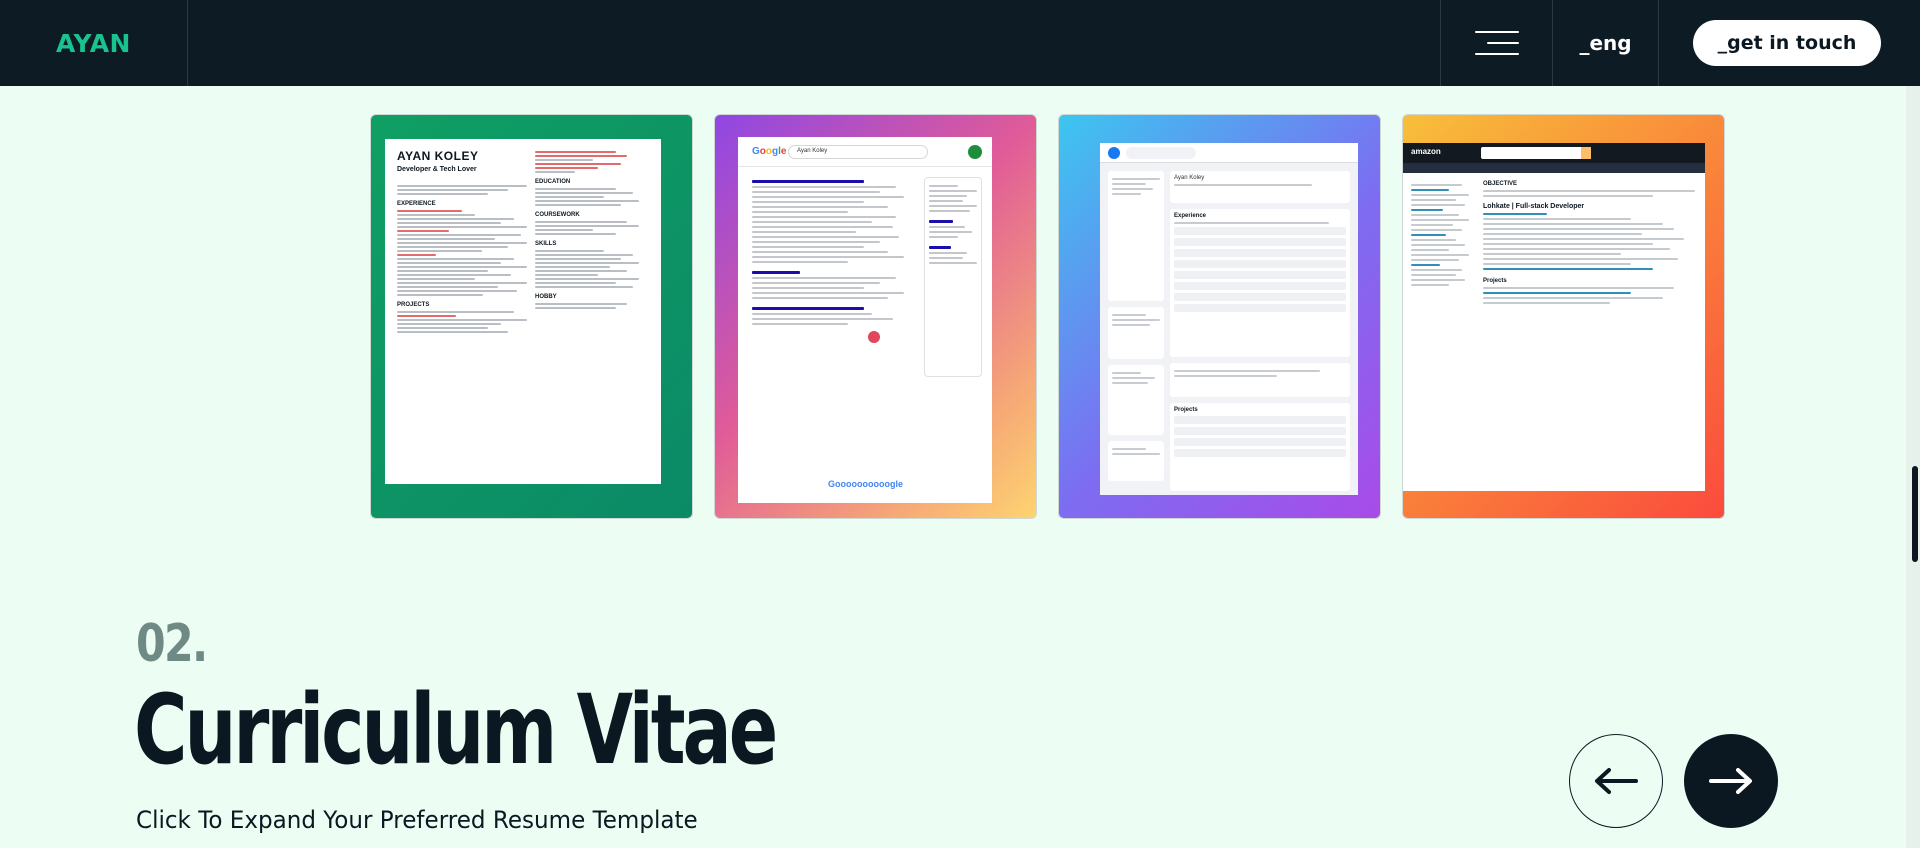  I want to click on preview-google-pager: Goooooooooogle, so click(865, 484).